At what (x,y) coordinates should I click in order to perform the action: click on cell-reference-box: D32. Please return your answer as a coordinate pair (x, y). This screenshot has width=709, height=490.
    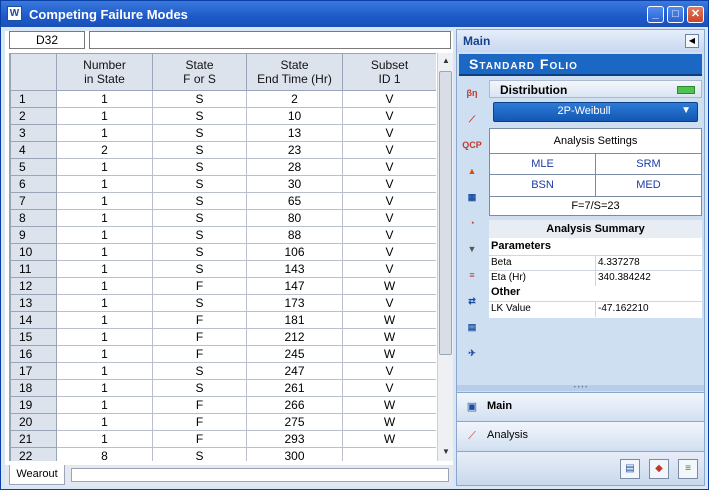
    Looking at the image, I should click on (47, 40).